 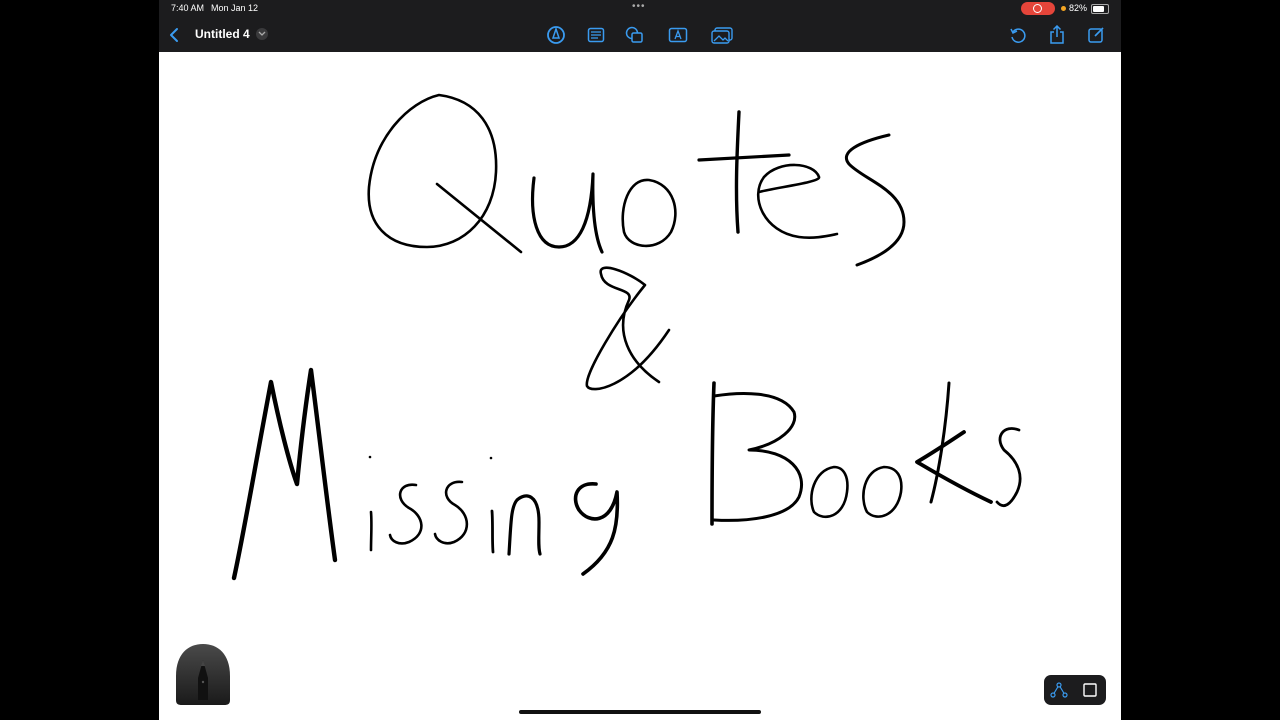 I want to click on pen-tool-icon, so click(x=556, y=35).